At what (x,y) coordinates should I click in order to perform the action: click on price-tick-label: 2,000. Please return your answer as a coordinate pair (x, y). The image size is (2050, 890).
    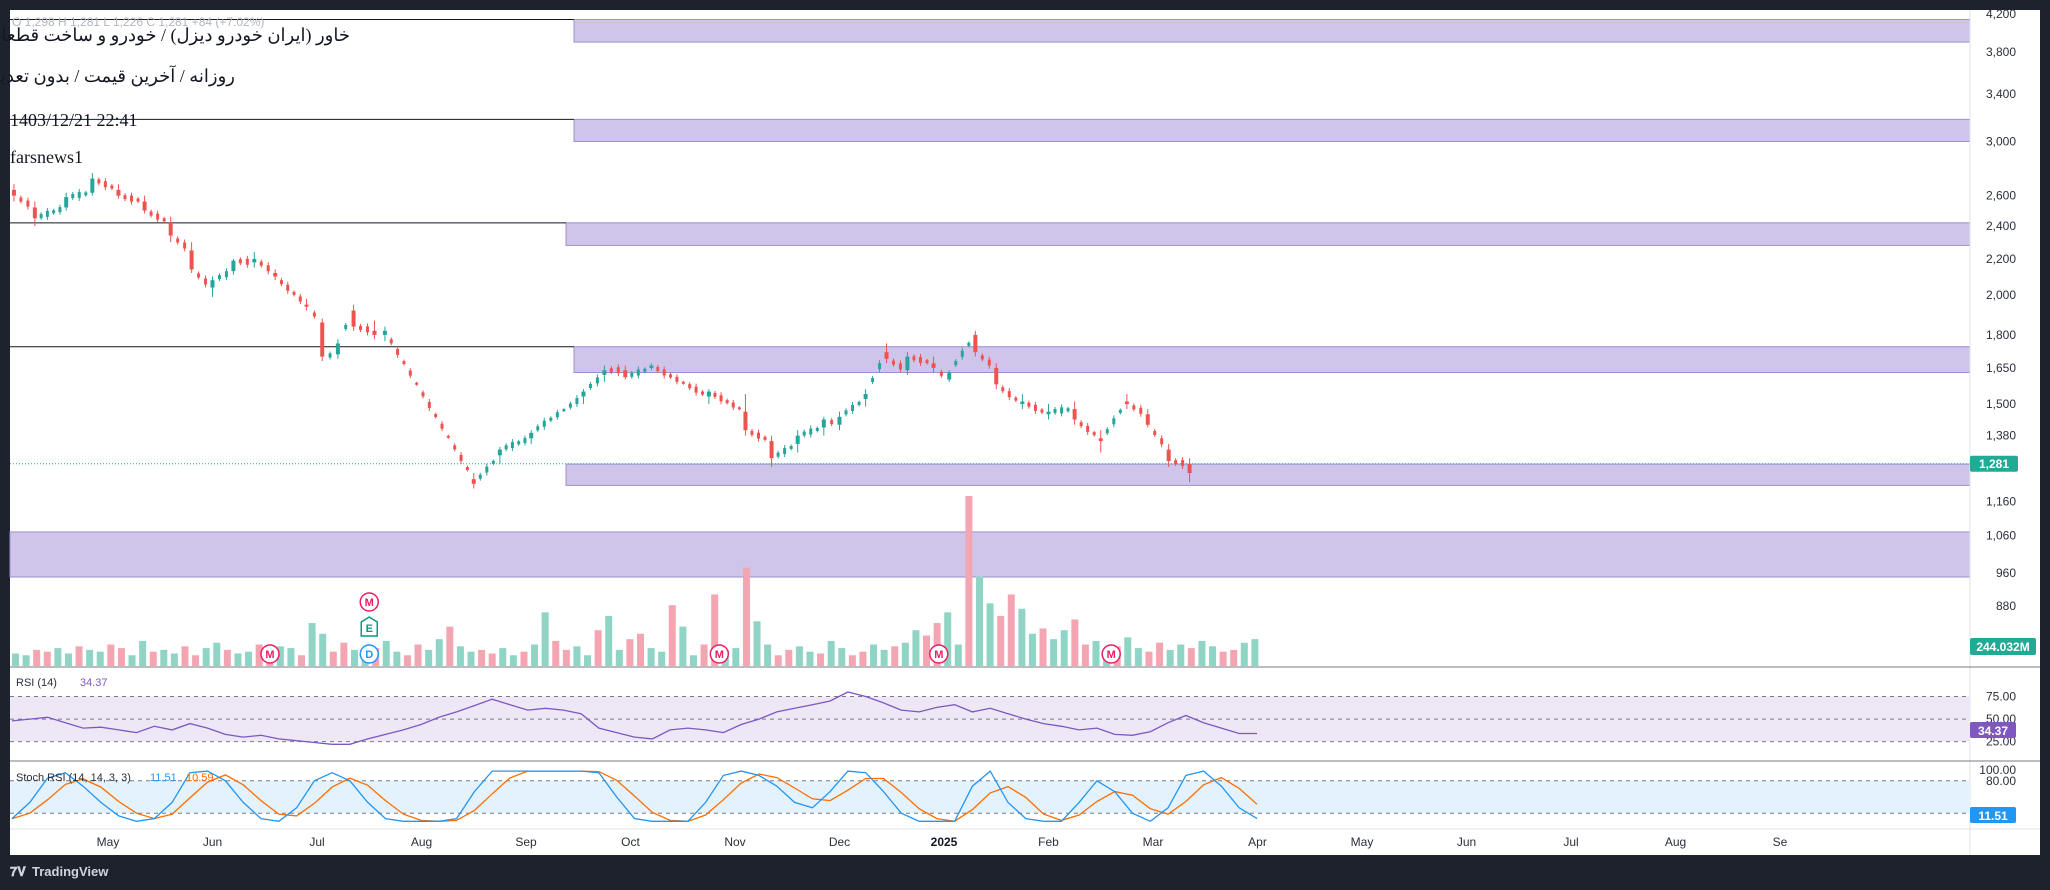
    Looking at the image, I should click on (2001, 295).